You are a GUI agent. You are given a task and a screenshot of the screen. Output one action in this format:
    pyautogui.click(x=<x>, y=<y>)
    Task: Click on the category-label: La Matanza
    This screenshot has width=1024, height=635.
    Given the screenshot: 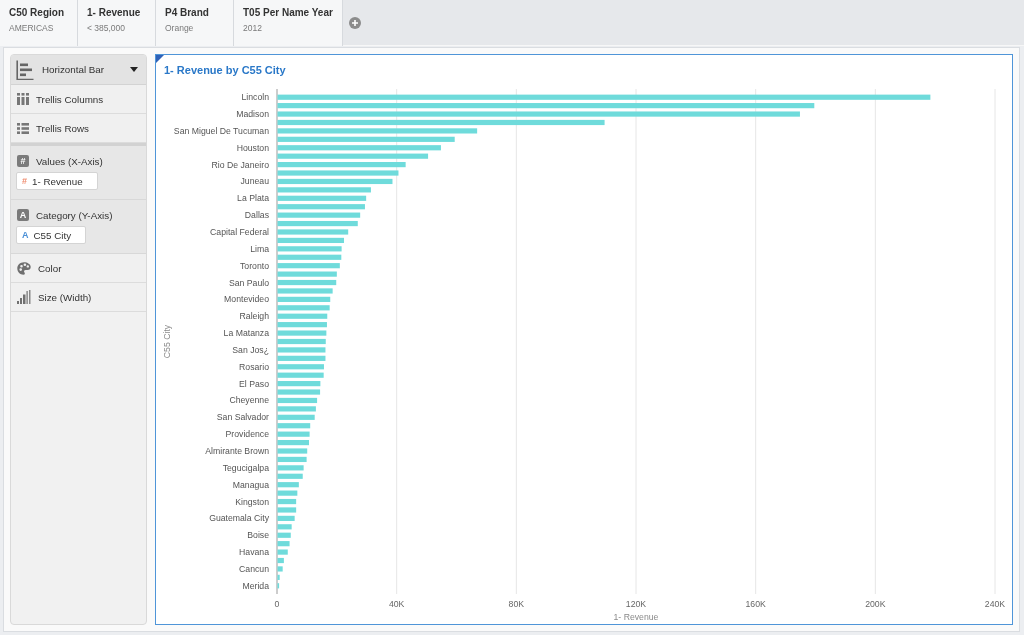 What is the action you would take?
    pyautogui.click(x=246, y=333)
    